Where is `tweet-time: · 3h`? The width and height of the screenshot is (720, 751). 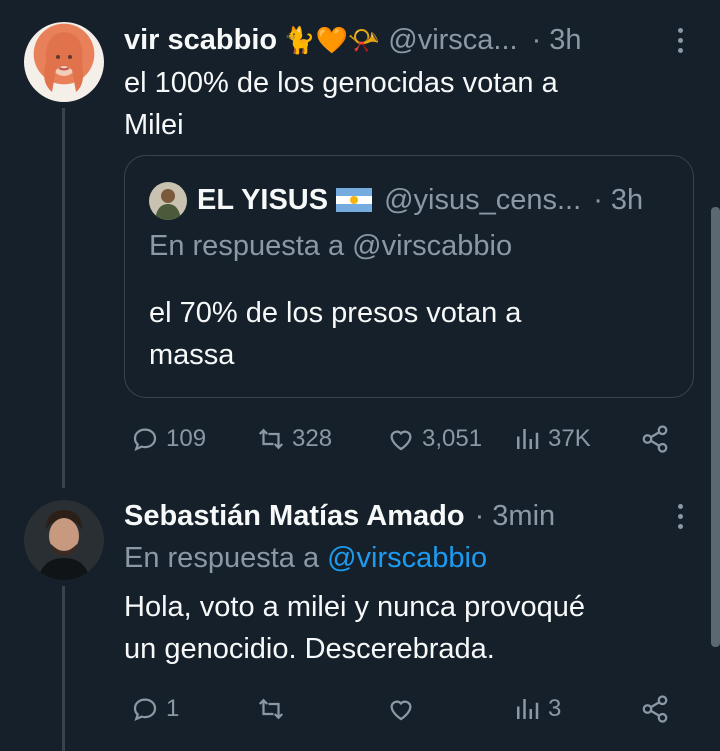
tweet-time: · 3h is located at coordinates (557, 40).